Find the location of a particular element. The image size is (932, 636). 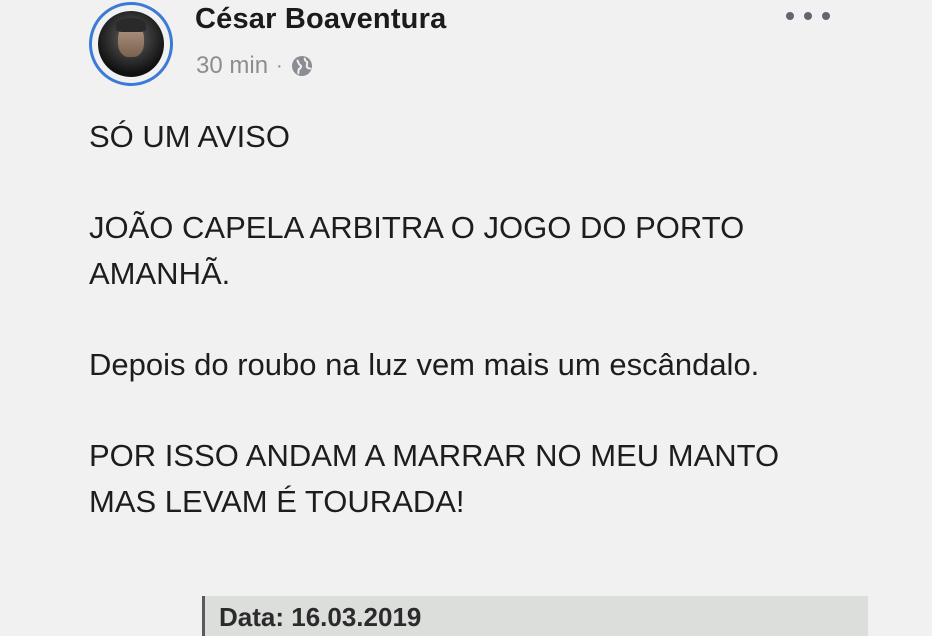

post-timestamp: 30 min is located at coordinates (232, 66).